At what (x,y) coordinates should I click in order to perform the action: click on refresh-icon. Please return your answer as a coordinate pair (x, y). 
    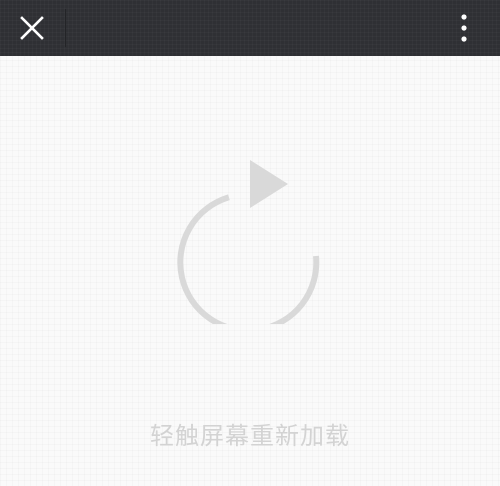
    Looking at the image, I should click on (248, 242).